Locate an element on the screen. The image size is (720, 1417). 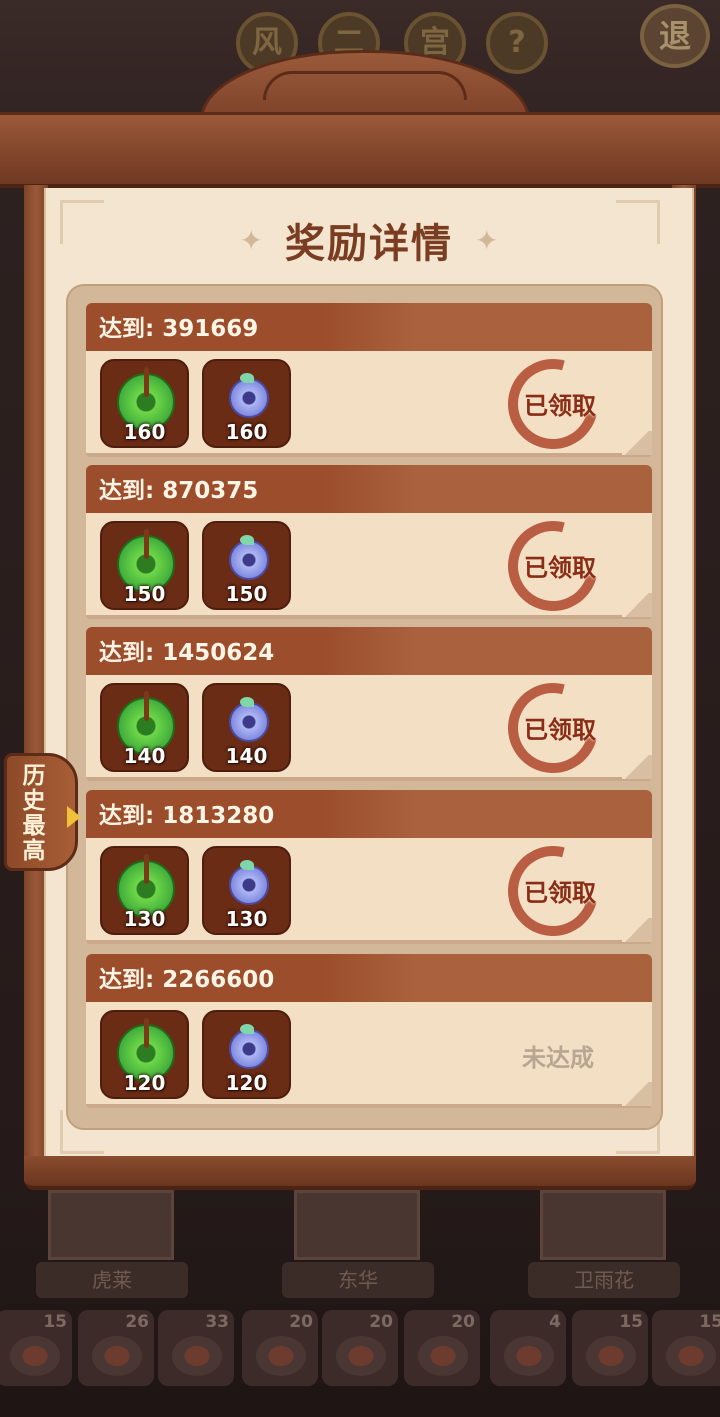
reward-item-jade: 140 is located at coordinates (144, 727).